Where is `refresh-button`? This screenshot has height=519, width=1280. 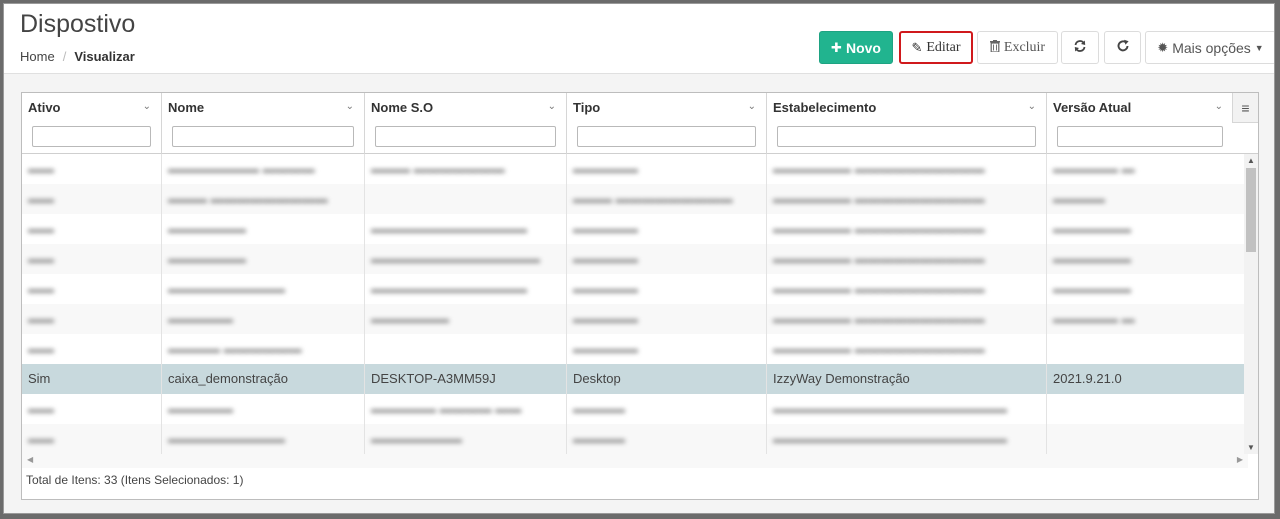 refresh-button is located at coordinates (1122, 47).